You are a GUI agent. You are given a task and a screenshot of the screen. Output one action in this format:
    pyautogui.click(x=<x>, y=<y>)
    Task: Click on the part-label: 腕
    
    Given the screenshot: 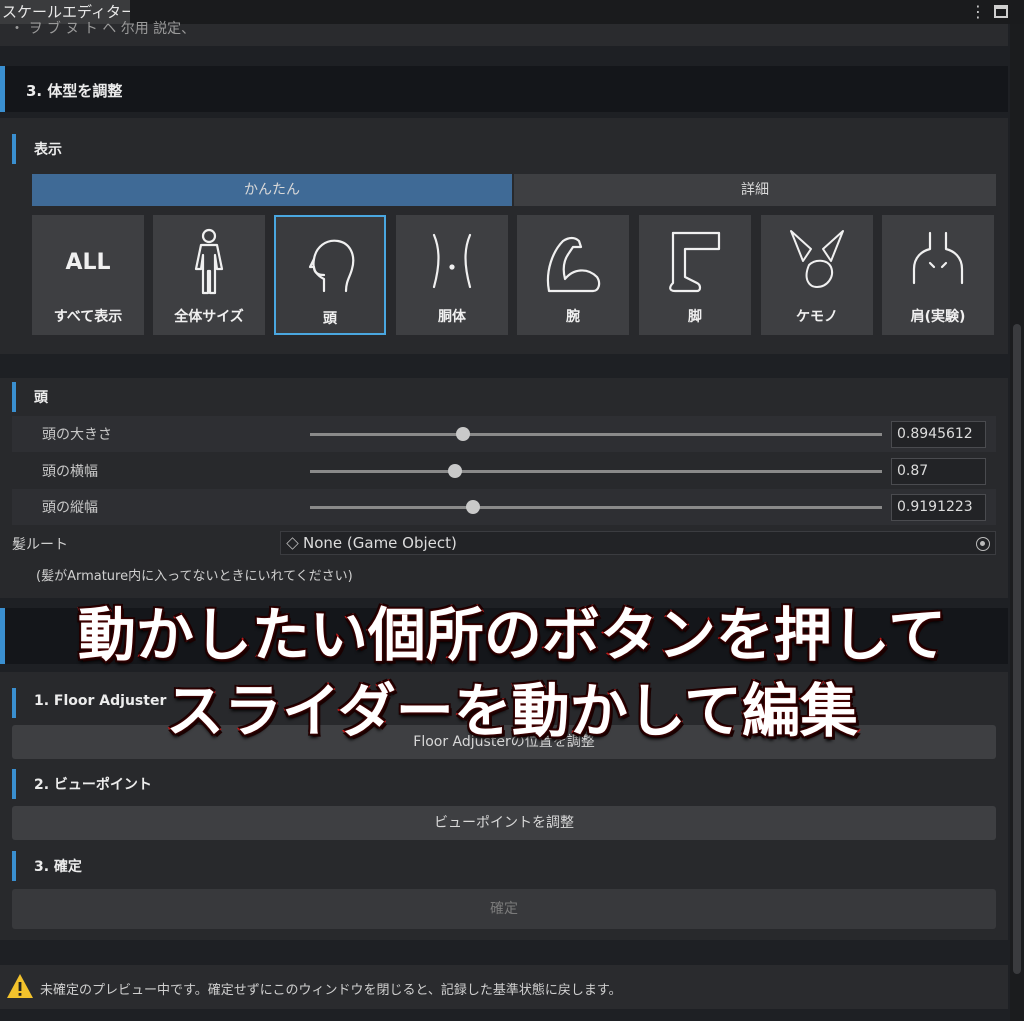 What is the action you would take?
    pyautogui.click(x=573, y=317)
    